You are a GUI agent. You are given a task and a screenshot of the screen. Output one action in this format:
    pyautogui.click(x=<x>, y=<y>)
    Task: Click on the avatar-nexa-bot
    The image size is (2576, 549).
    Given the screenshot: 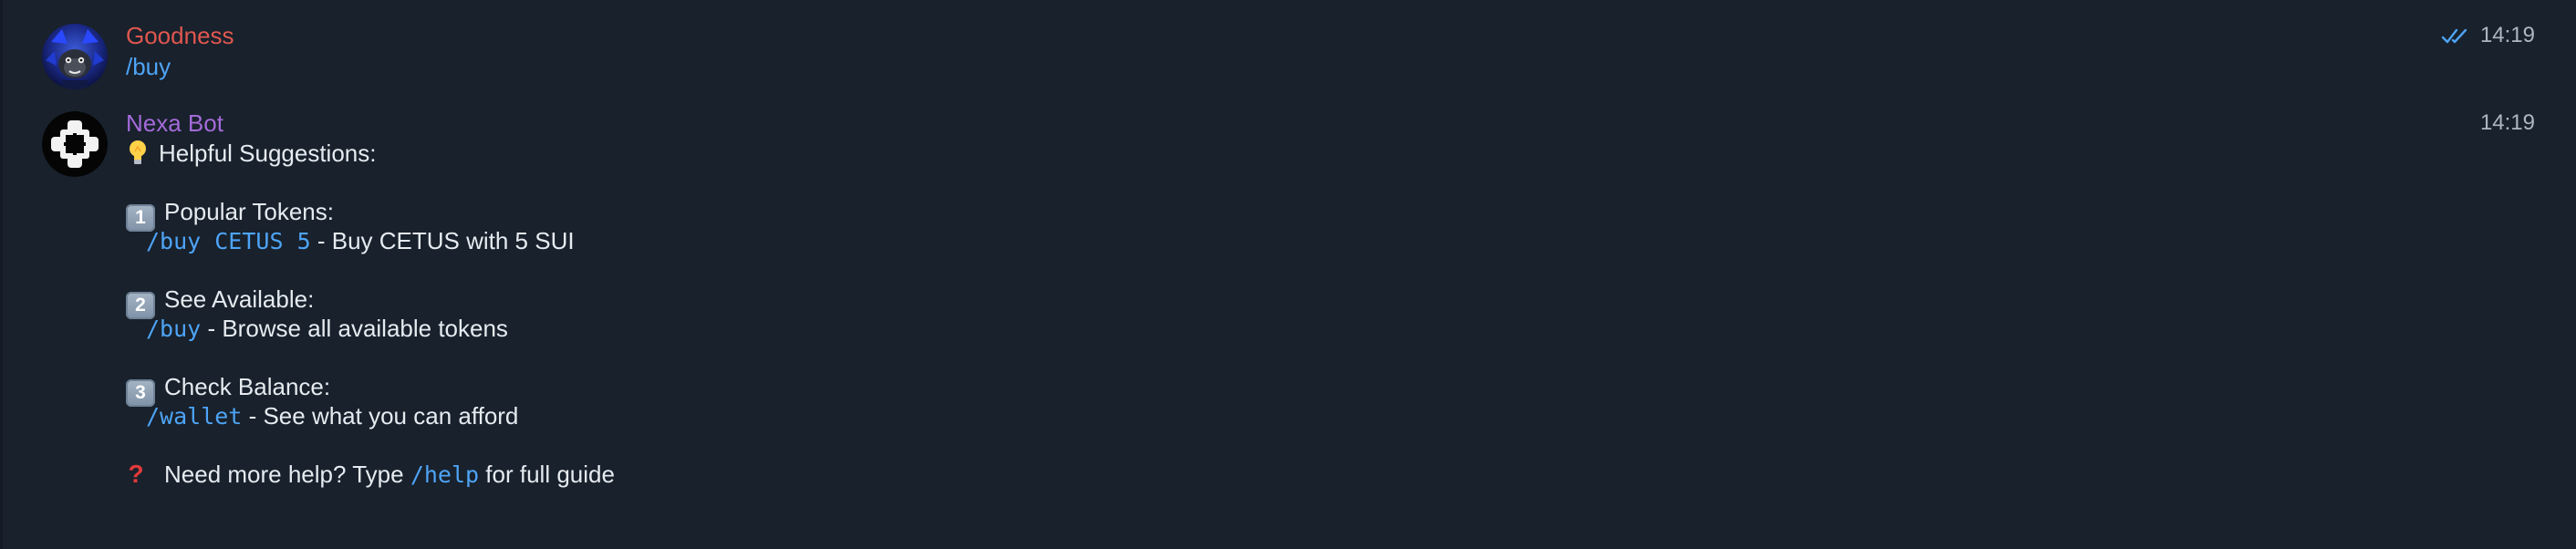 What is the action you would take?
    pyautogui.click(x=75, y=144)
    